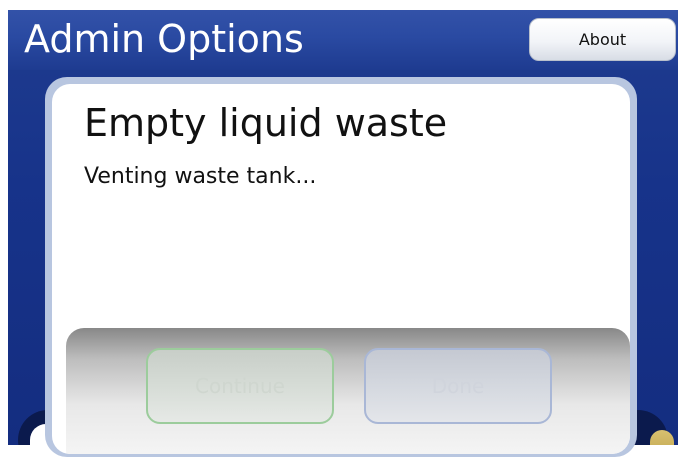 The height and width of the screenshot is (457, 678). What do you see at coordinates (458, 386) in the screenshot?
I see `done-button: Done` at bounding box center [458, 386].